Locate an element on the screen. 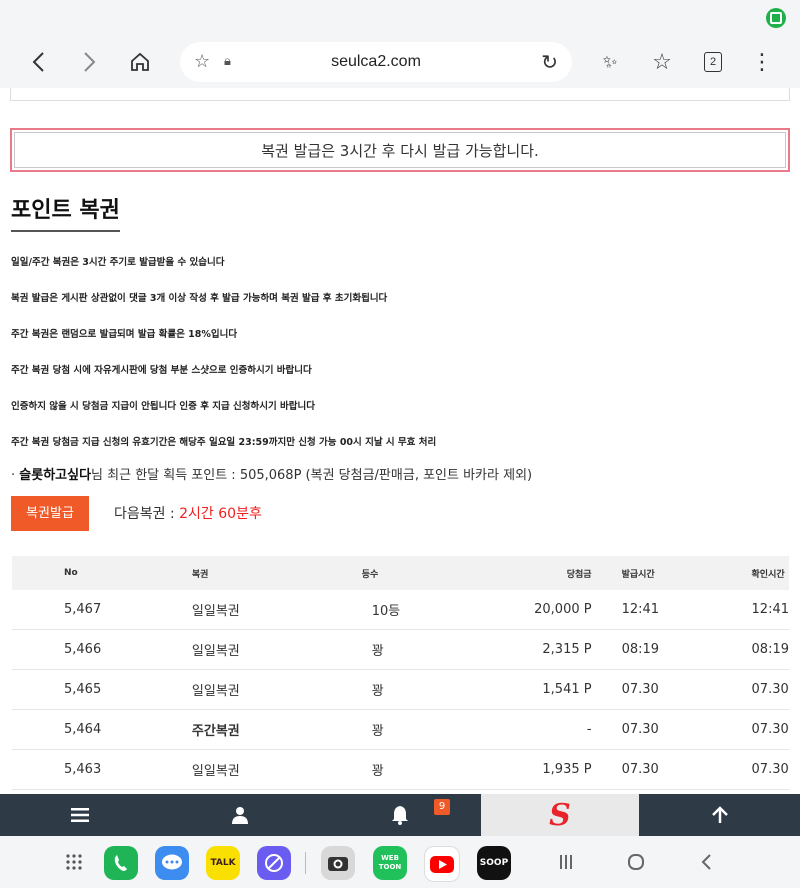 The height and width of the screenshot is (888, 800). menu-more-icon: ⋮ is located at coordinates (762, 62).